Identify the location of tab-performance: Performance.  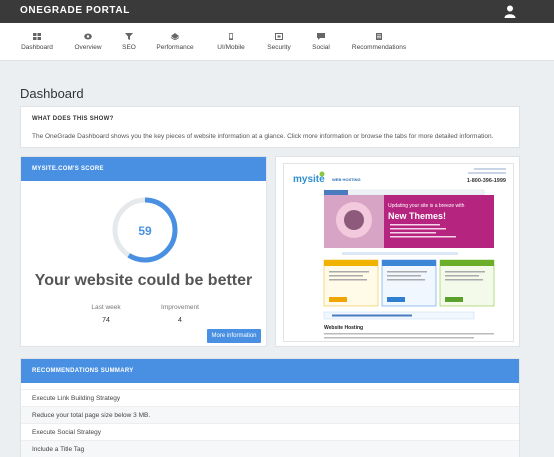
(175, 42).